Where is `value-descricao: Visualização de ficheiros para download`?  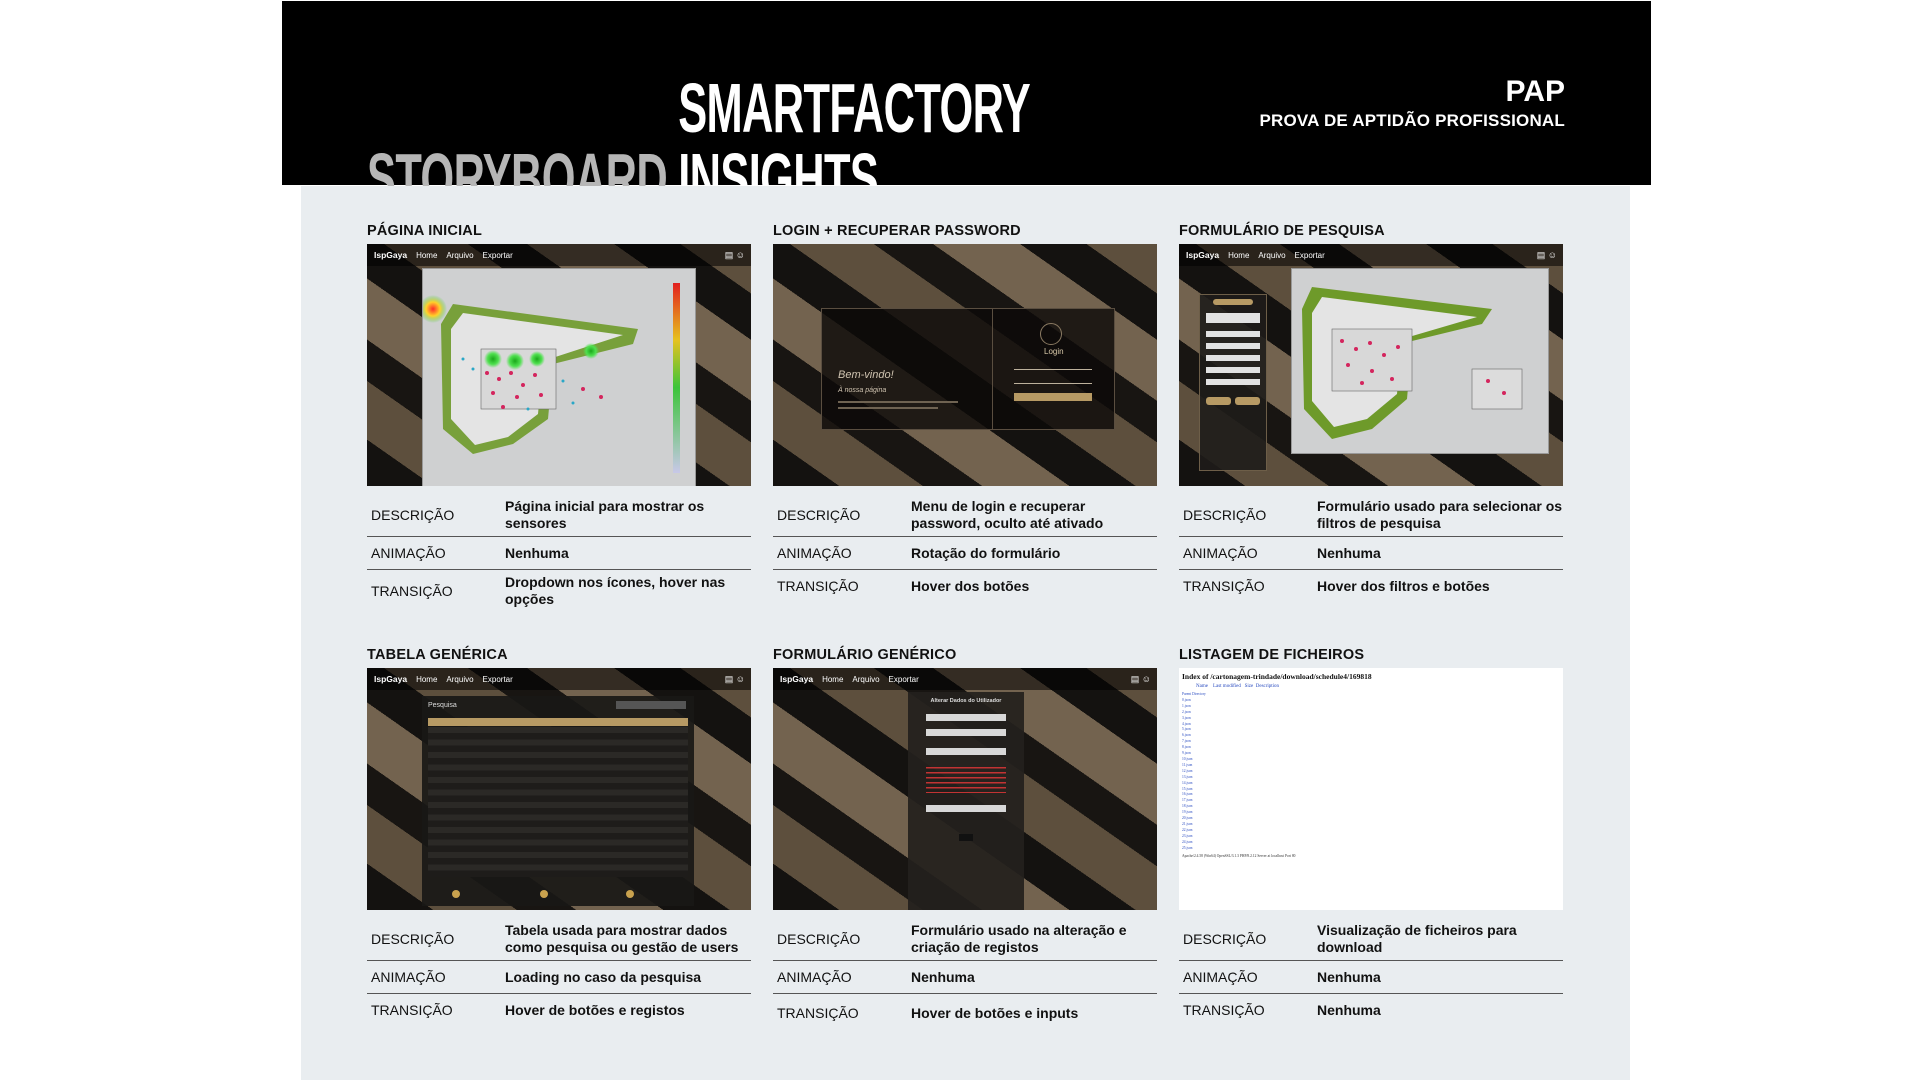 value-descricao: Visualização de ficheiros para download is located at coordinates (1417, 938).